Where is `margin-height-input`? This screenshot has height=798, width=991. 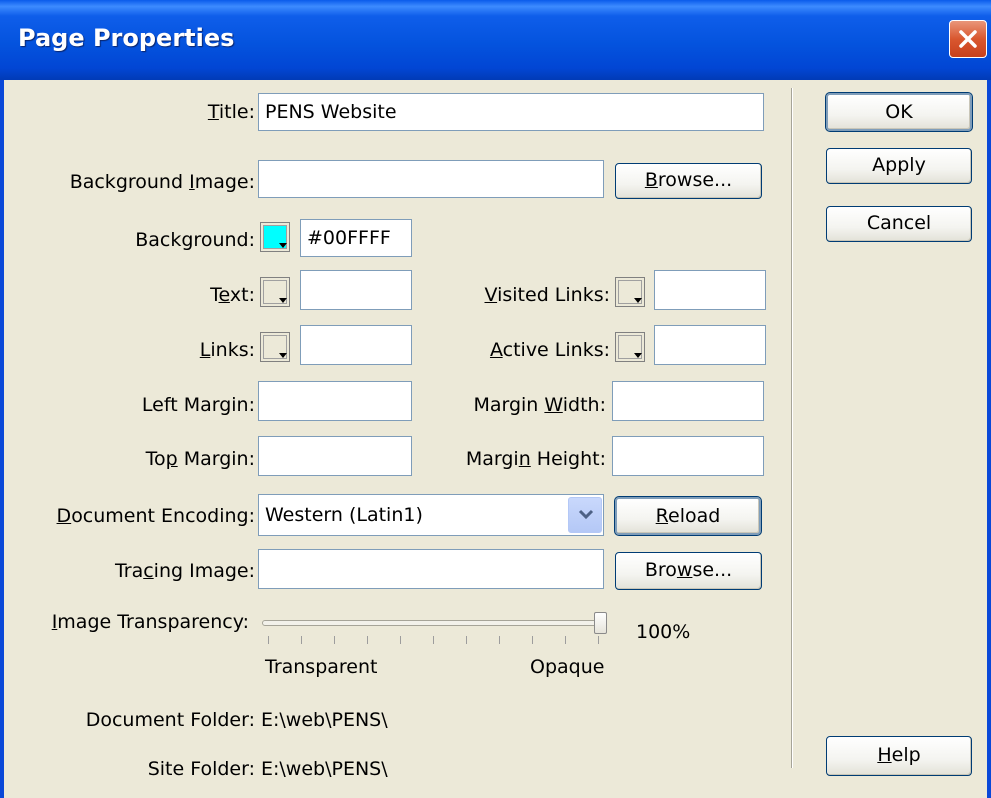 margin-height-input is located at coordinates (688, 456).